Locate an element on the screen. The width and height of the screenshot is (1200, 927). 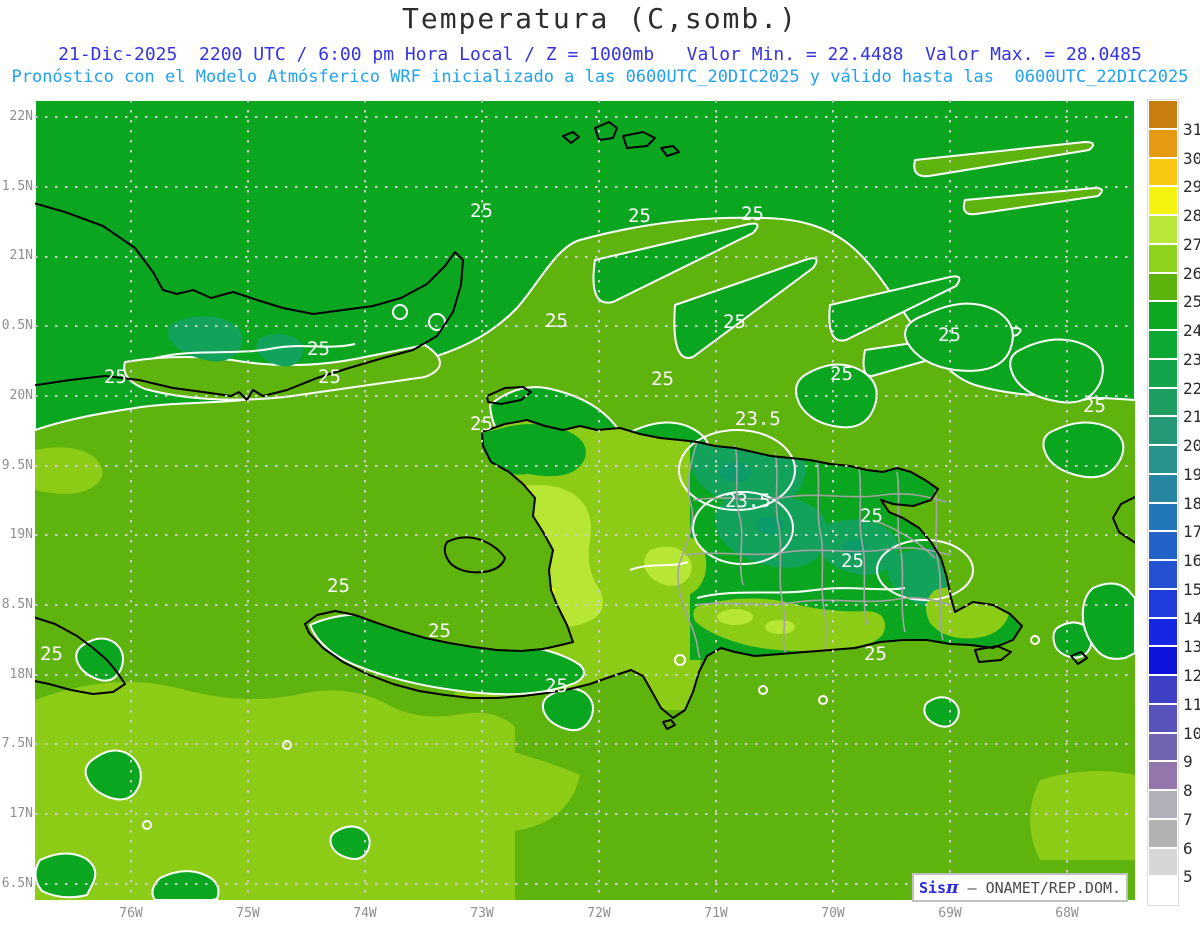
x-tick-label: 74W is located at coordinates (365, 913).